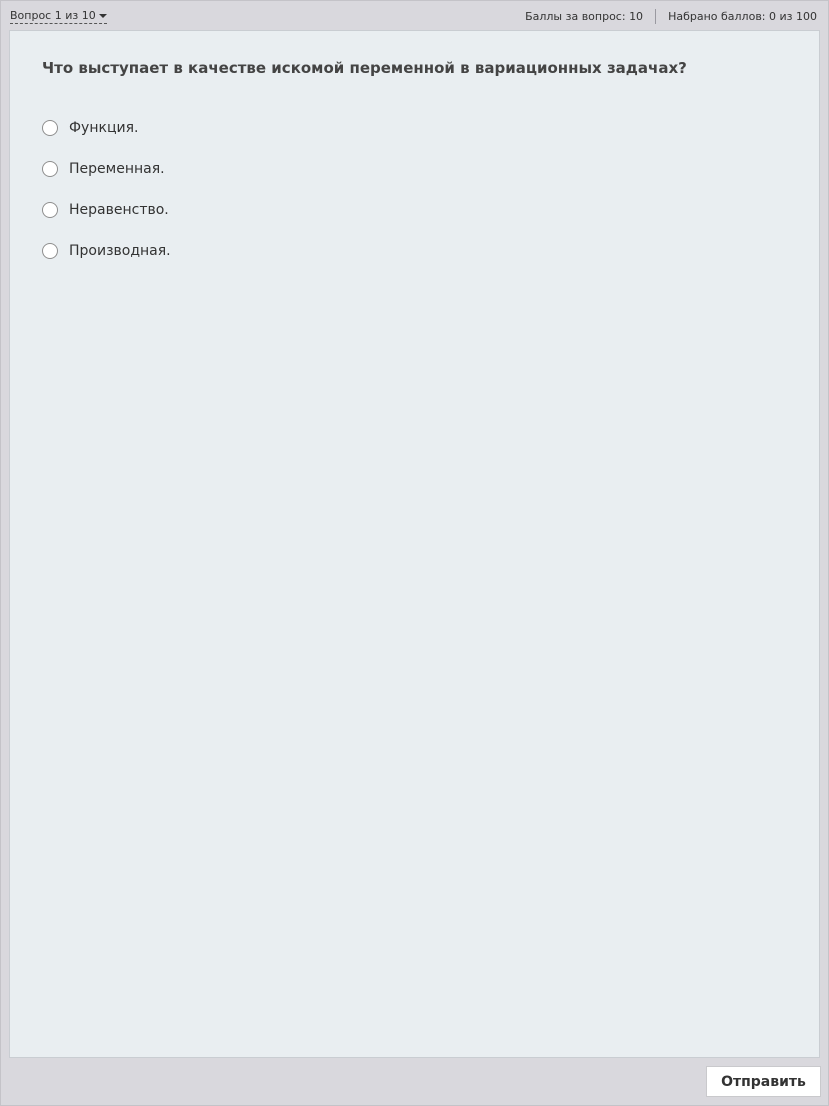  I want to click on answer-option-label: Неравенство., so click(119, 209).